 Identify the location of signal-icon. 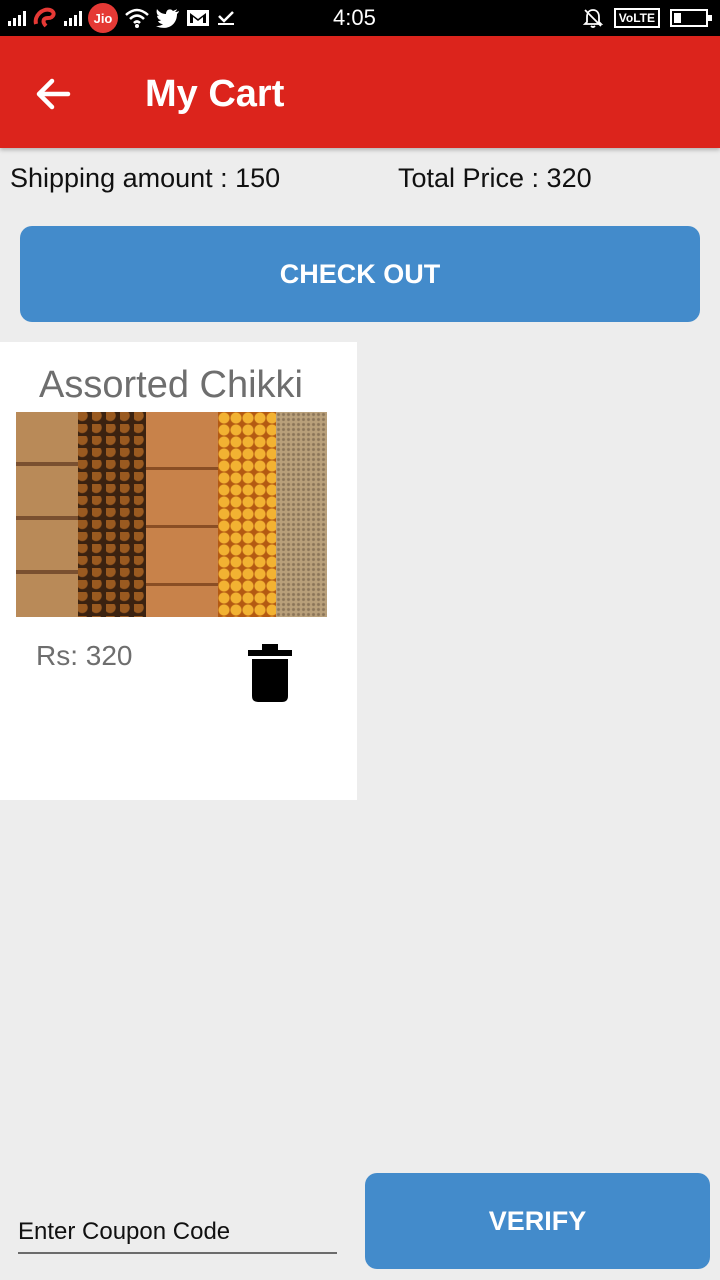
(17, 18).